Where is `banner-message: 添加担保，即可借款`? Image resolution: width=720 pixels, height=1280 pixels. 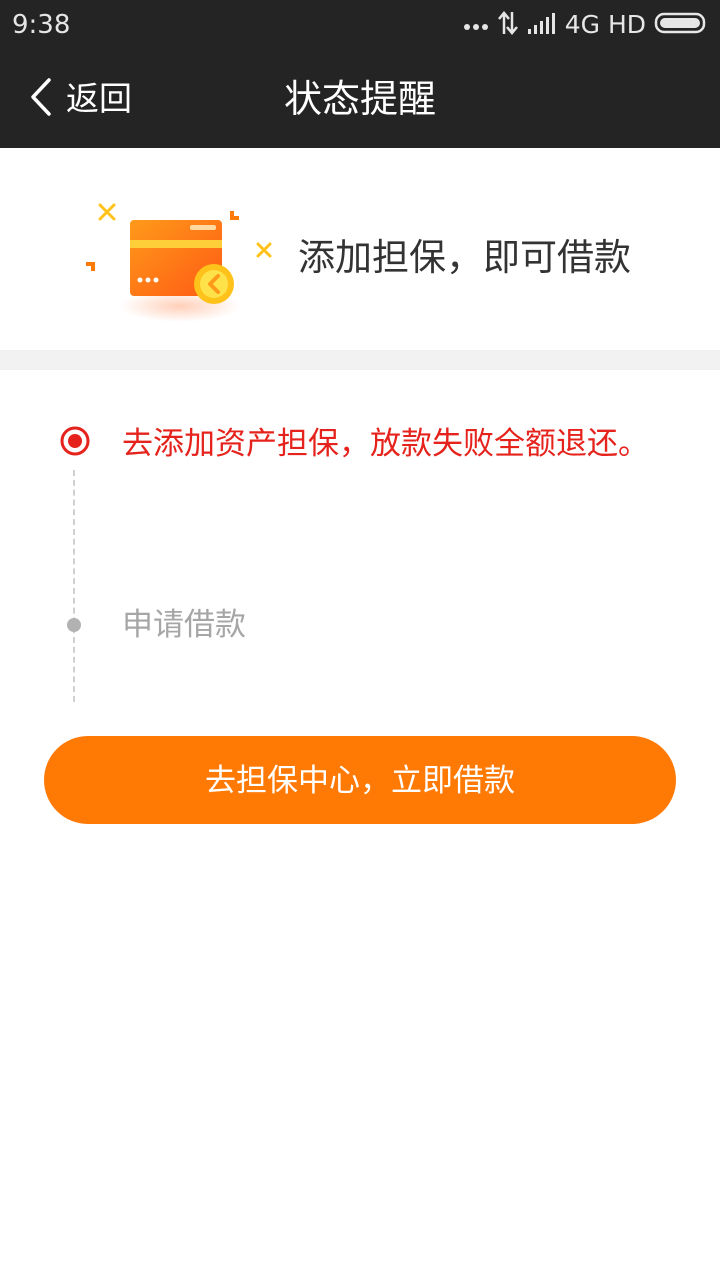 banner-message: 添加担保，即可借款 is located at coordinates (464, 257).